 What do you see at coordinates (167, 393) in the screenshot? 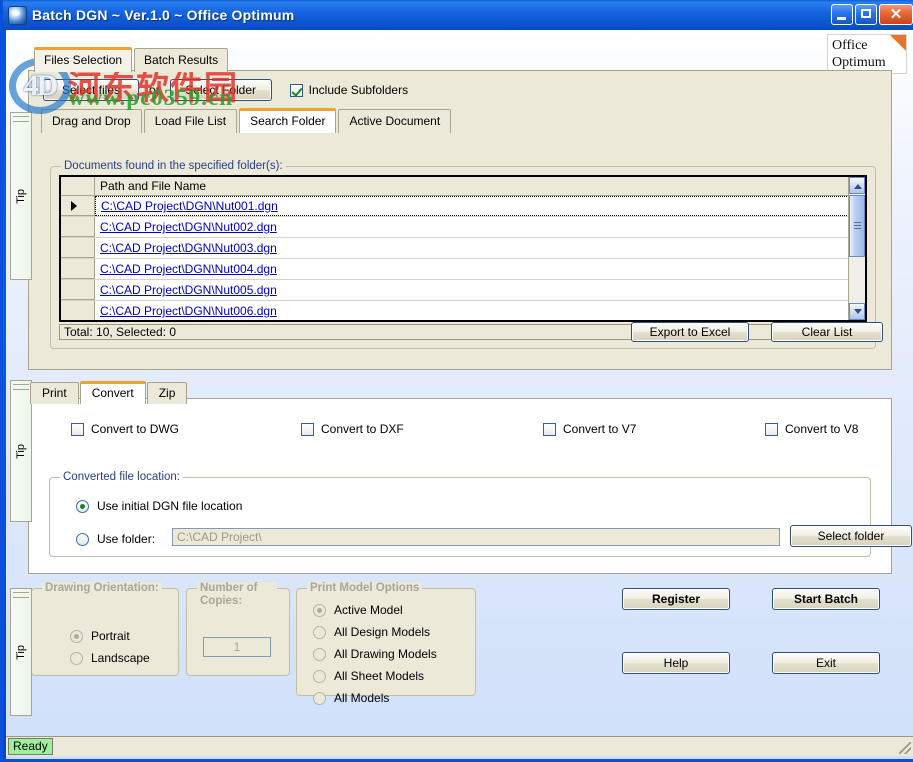
I see `tab-zip: Zip` at bounding box center [167, 393].